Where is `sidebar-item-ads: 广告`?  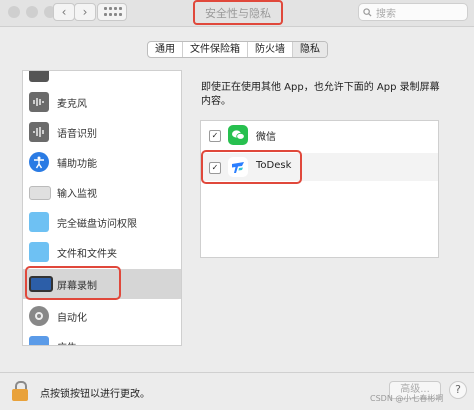
sidebar-item-ads: 广告 is located at coordinates (102, 338).